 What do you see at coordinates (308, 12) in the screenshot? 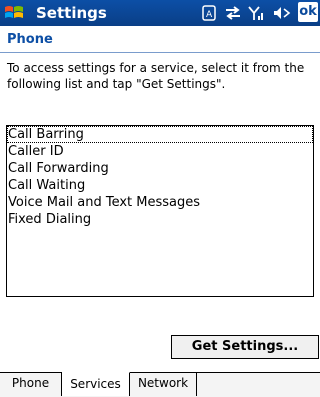
I see `ok-button: ok` at bounding box center [308, 12].